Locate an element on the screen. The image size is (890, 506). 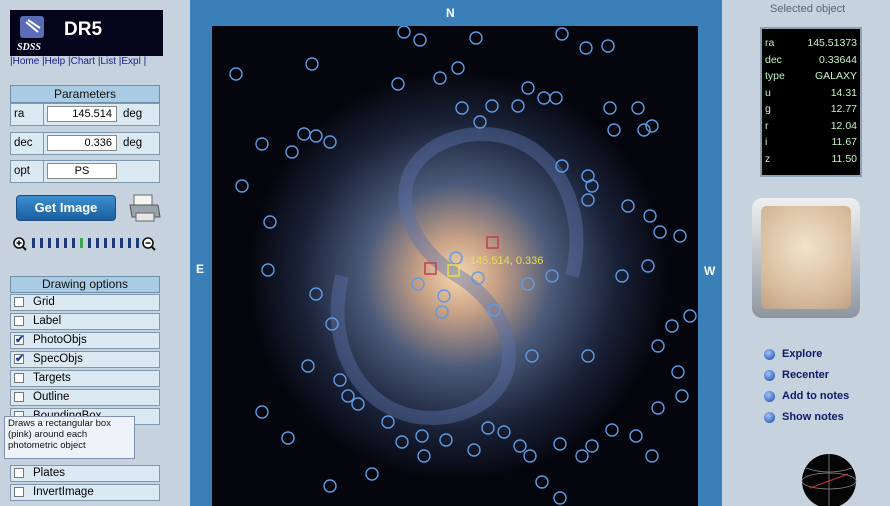
object-field-value: GALAXY is located at coordinates (835, 76).